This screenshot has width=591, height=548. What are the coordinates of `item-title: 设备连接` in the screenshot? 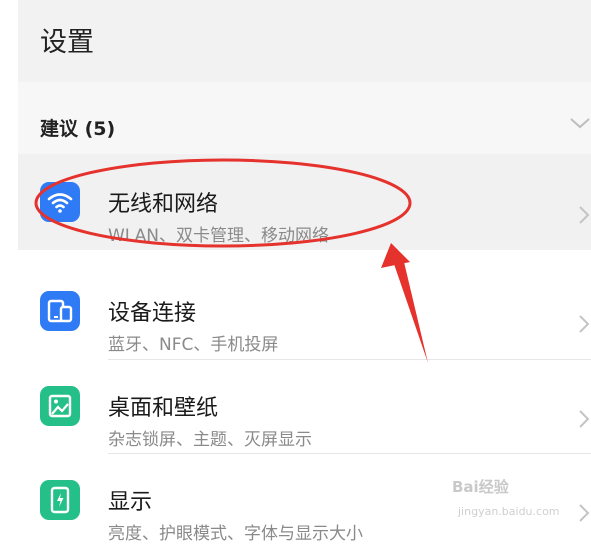 It's located at (152, 313).